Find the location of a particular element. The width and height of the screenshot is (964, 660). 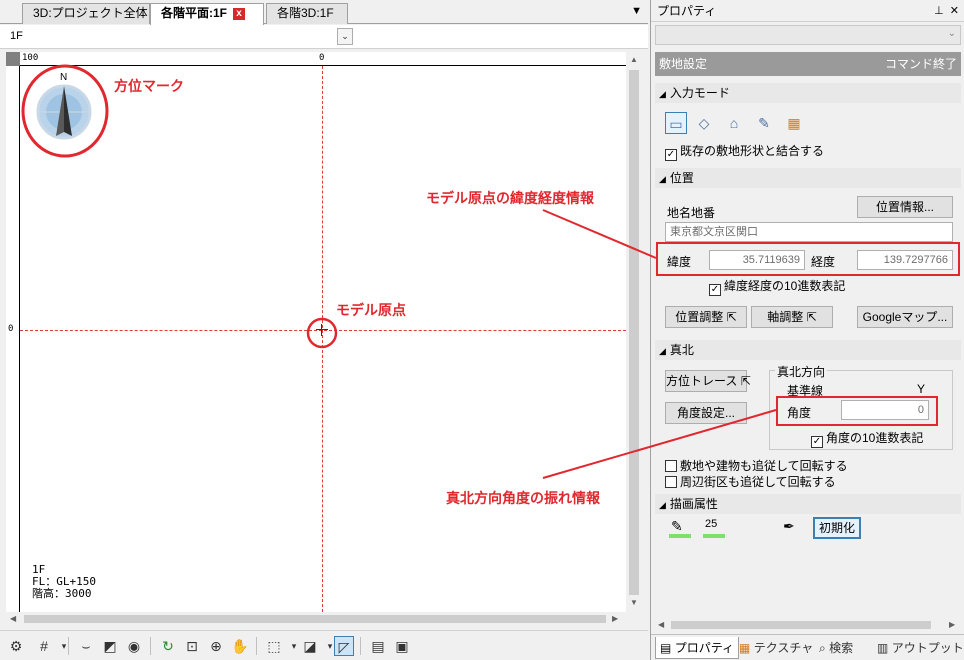

section-title: 真北 is located at coordinates (681, 350).